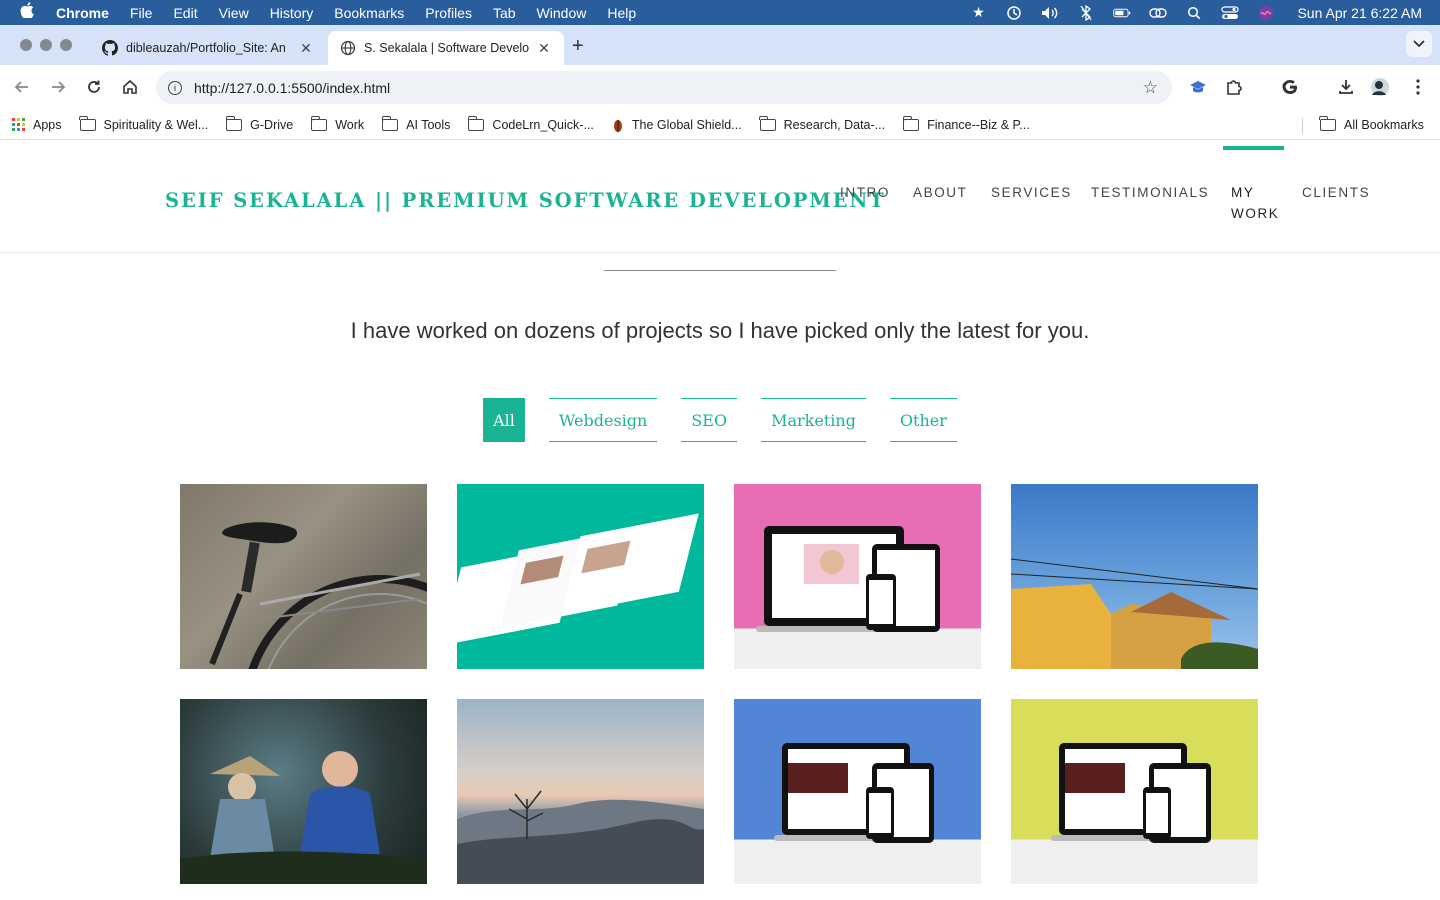 The height and width of the screenshot is (900, 1440). What do you see at coordinates (348, 48) in the screenshot?
I see `globe-icon` at bounding box center [348, 48].